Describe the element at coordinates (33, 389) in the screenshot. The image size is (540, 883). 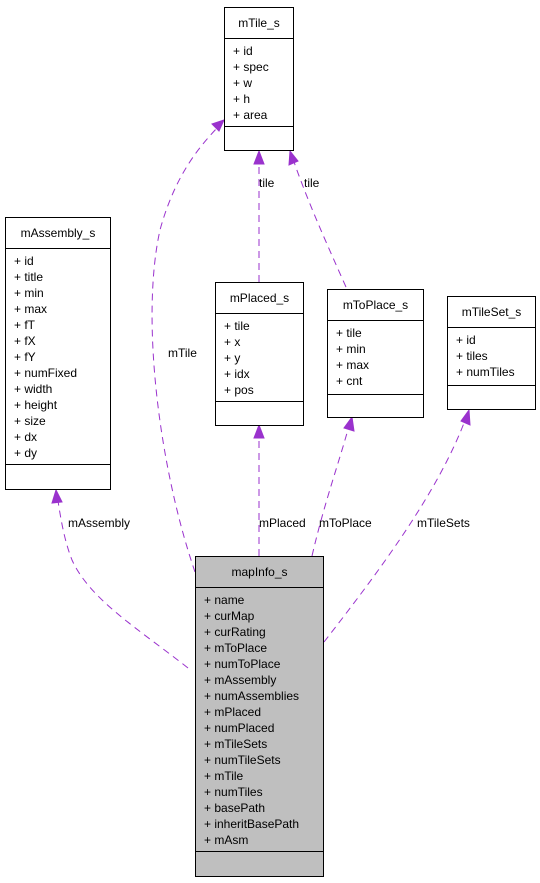
I see `attribute: + width` at that location.